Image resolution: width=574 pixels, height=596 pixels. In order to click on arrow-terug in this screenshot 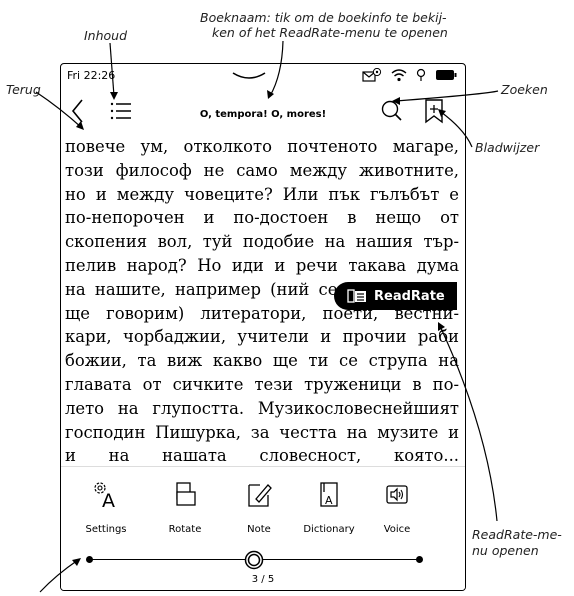, I will do `click(80, 125)`.